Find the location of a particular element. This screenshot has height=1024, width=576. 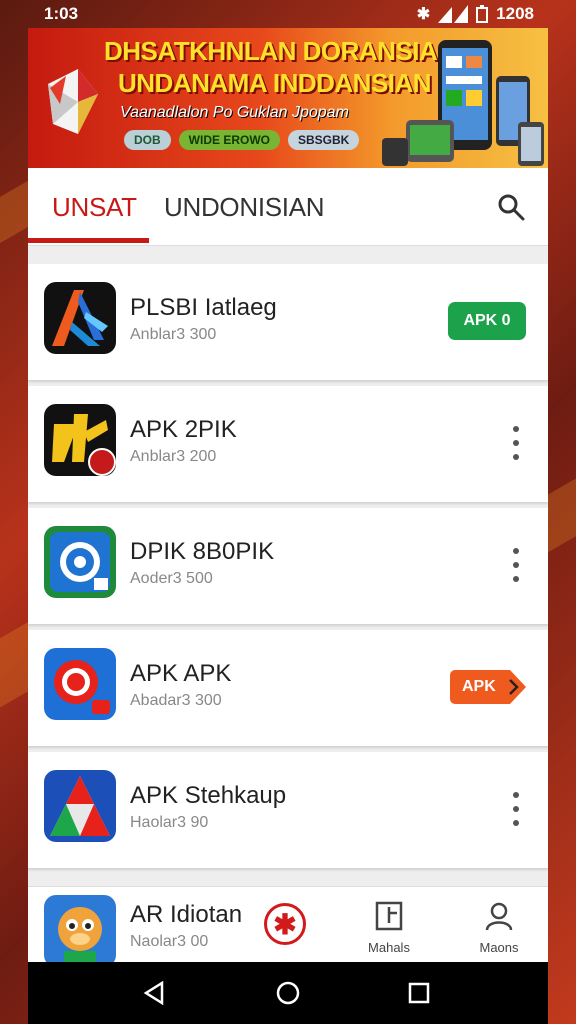

banner-subtitle: Vaanadlalon Po Guklan Jpopam is located at coordinates (234, 112).